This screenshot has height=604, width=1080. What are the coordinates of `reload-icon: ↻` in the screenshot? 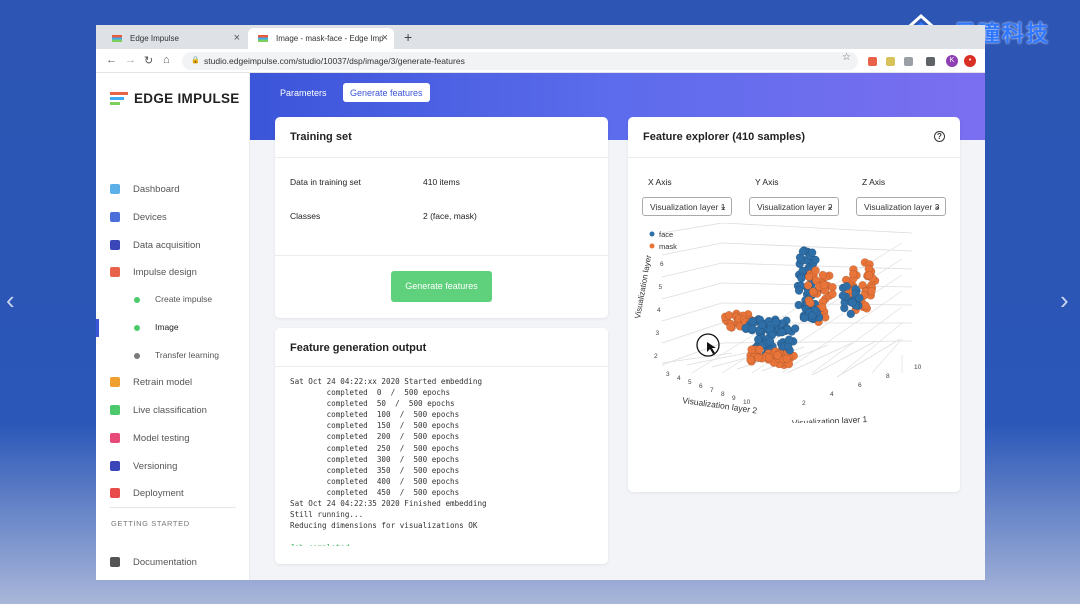 It's located at (148, 60).